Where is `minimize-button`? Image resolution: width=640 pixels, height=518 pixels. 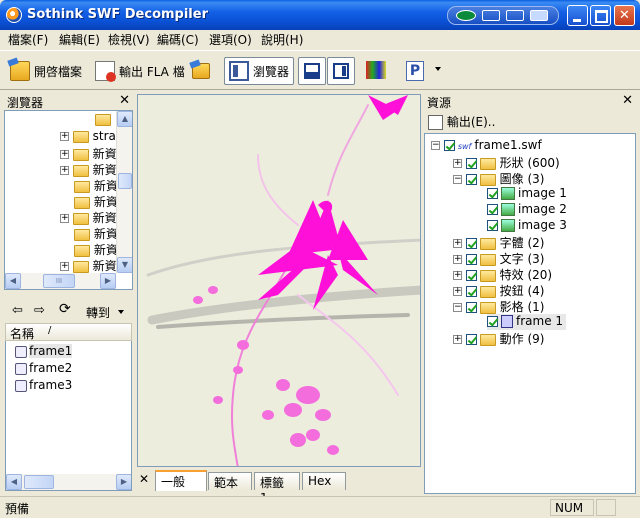
minimize-button is located at coordinates (577, 15).